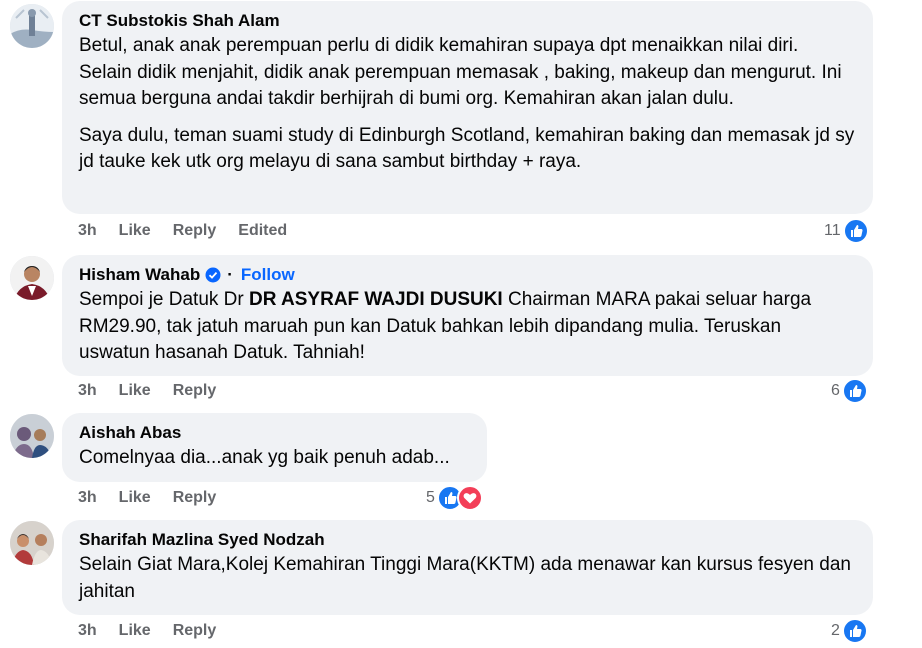  I want to click on mentioned-name: DR ASYRAF WAJDI DUSUKI, so click(376, 299).